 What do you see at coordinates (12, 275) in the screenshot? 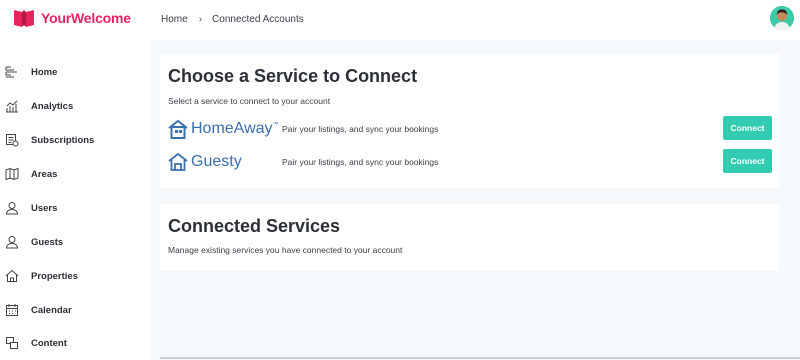
I see `house-icon` at bounding box center [12, 275].